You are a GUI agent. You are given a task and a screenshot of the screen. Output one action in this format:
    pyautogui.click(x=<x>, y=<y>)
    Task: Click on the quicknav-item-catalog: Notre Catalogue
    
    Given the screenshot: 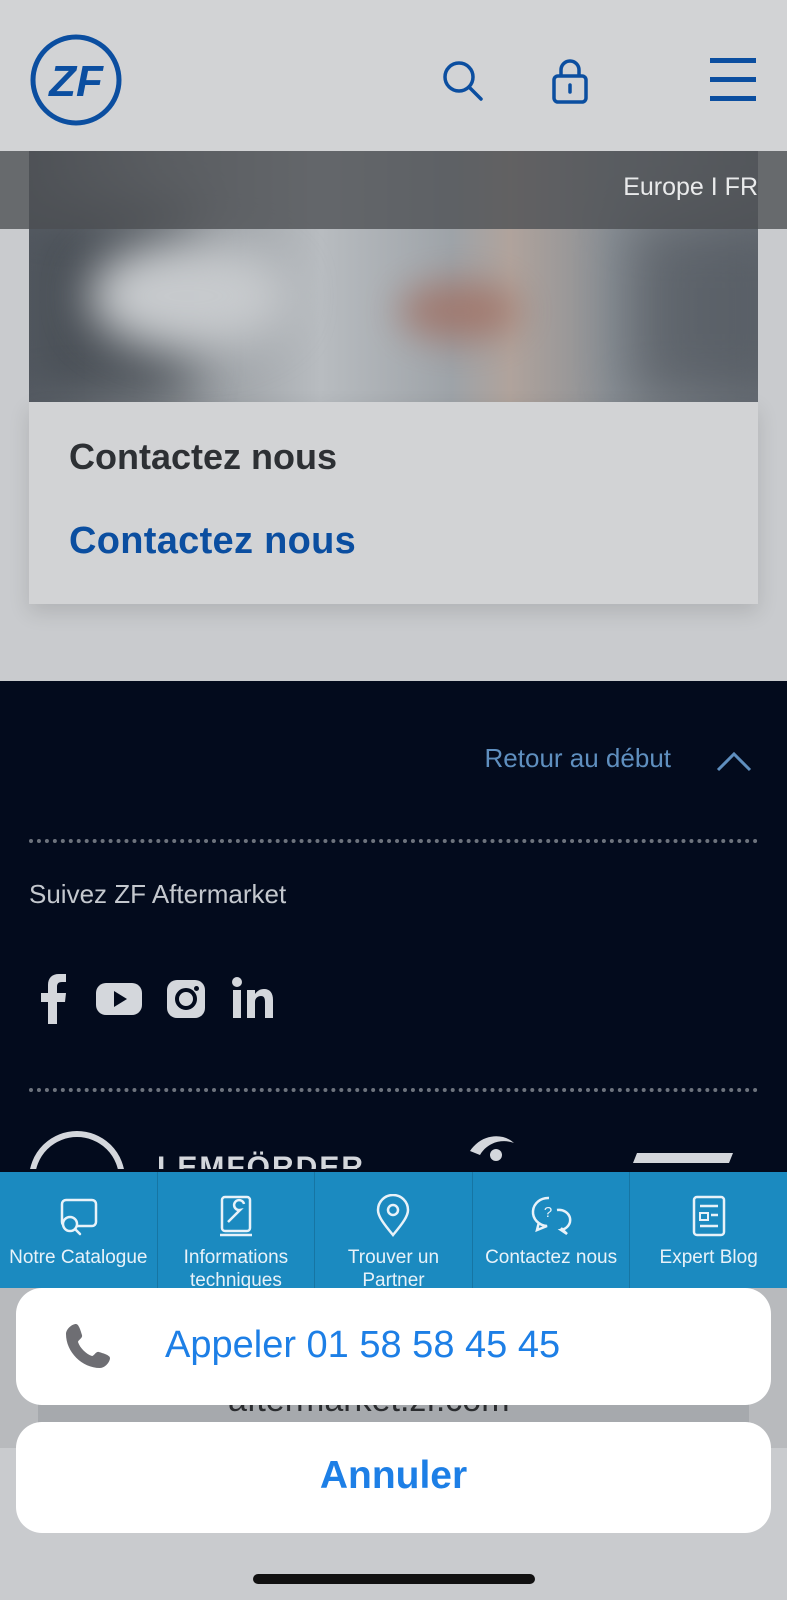 What is the action you would take?
    pyautogui.click(x=79, y=1230)
    